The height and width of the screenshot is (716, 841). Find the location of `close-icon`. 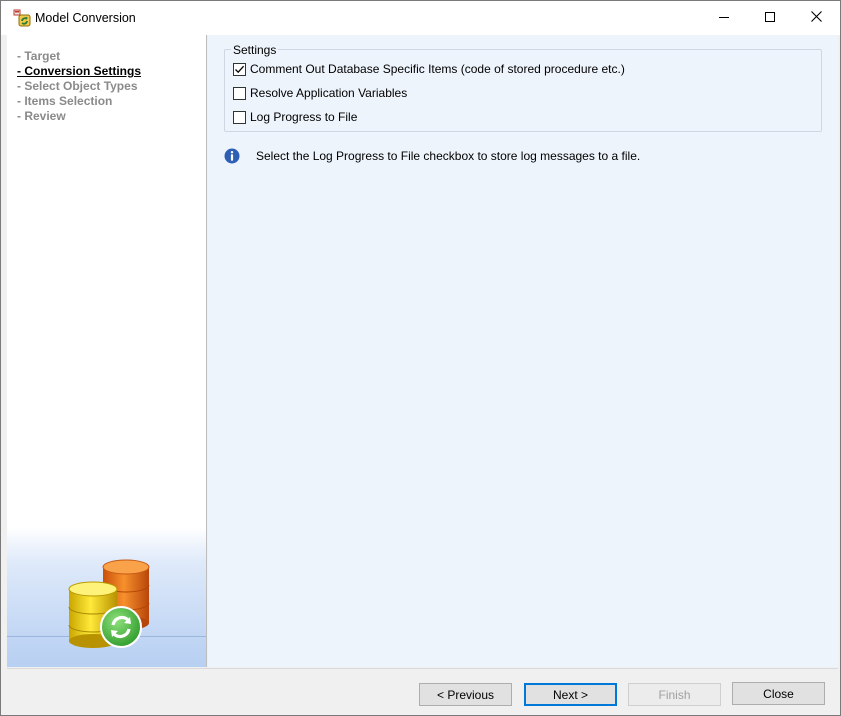

close-icon is located at coordinates (816, 18).